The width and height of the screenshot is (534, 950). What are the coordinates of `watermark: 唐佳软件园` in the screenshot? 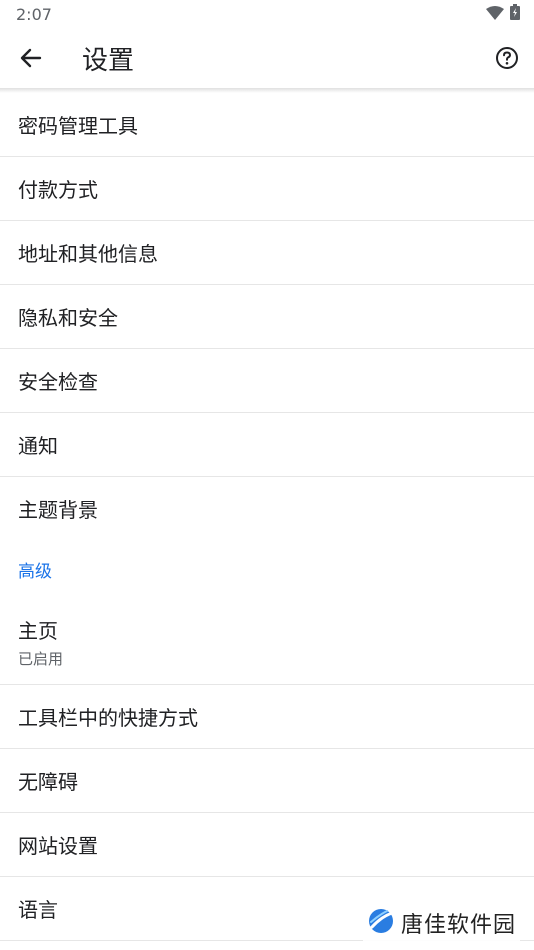 It's located at (441, 923).